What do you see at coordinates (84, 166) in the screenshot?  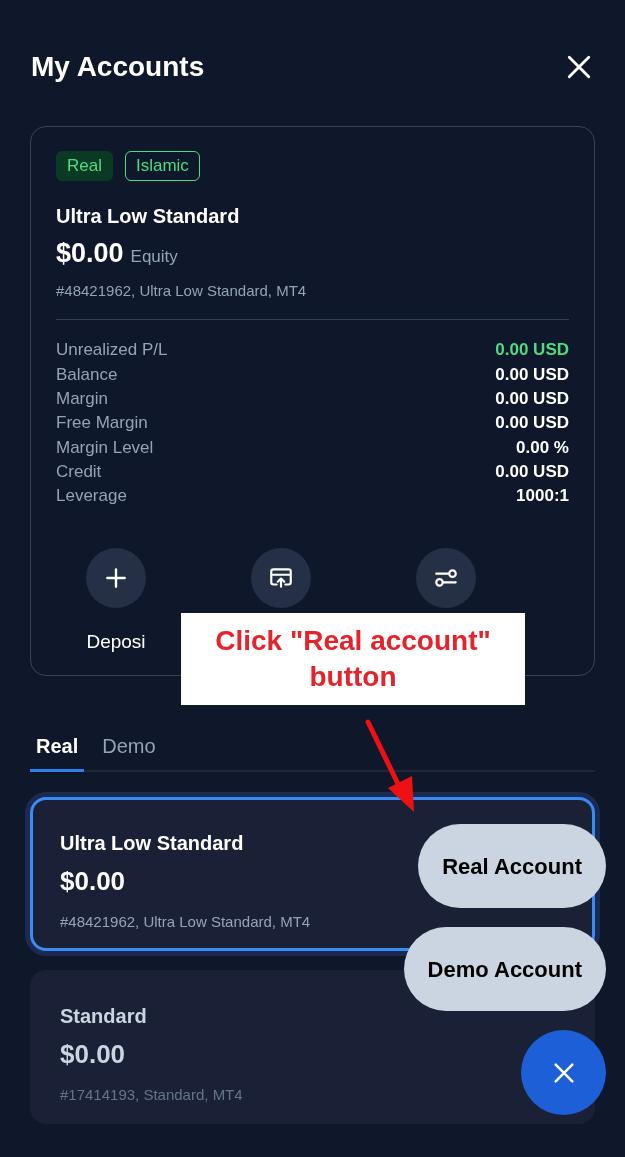 I see `account-badge: Real` at bounding box center [84, 166].